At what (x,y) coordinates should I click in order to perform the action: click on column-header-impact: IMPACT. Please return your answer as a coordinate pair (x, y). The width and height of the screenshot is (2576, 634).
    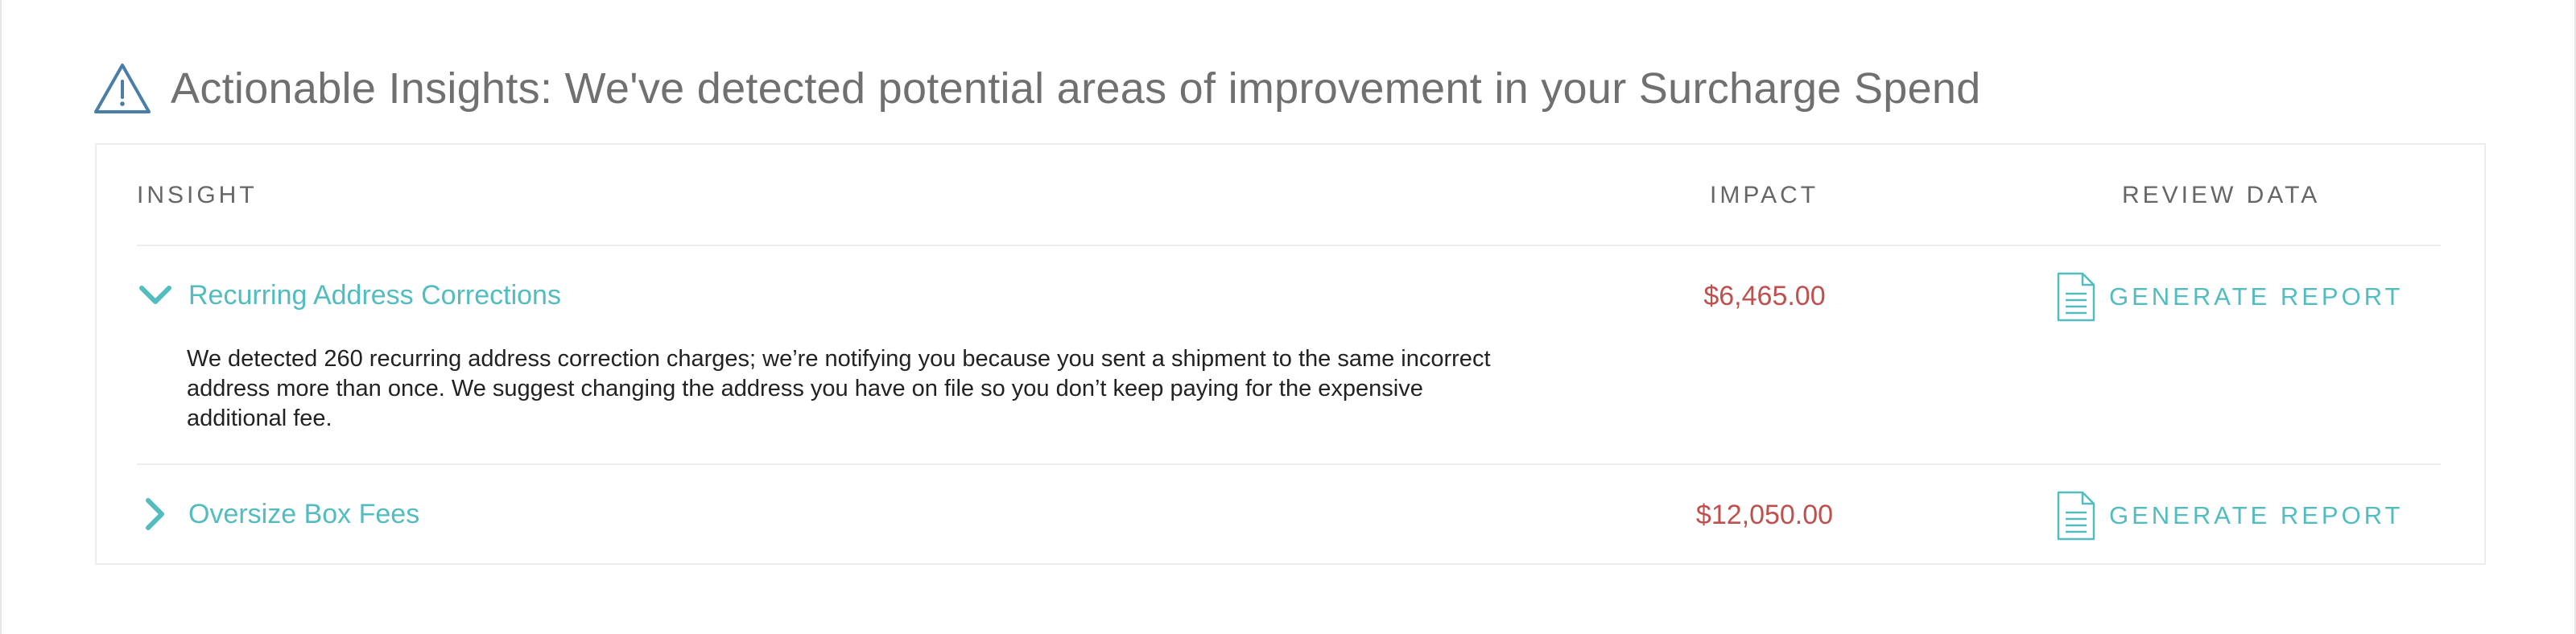
    Looking at the image, I should click on (1765, 195).